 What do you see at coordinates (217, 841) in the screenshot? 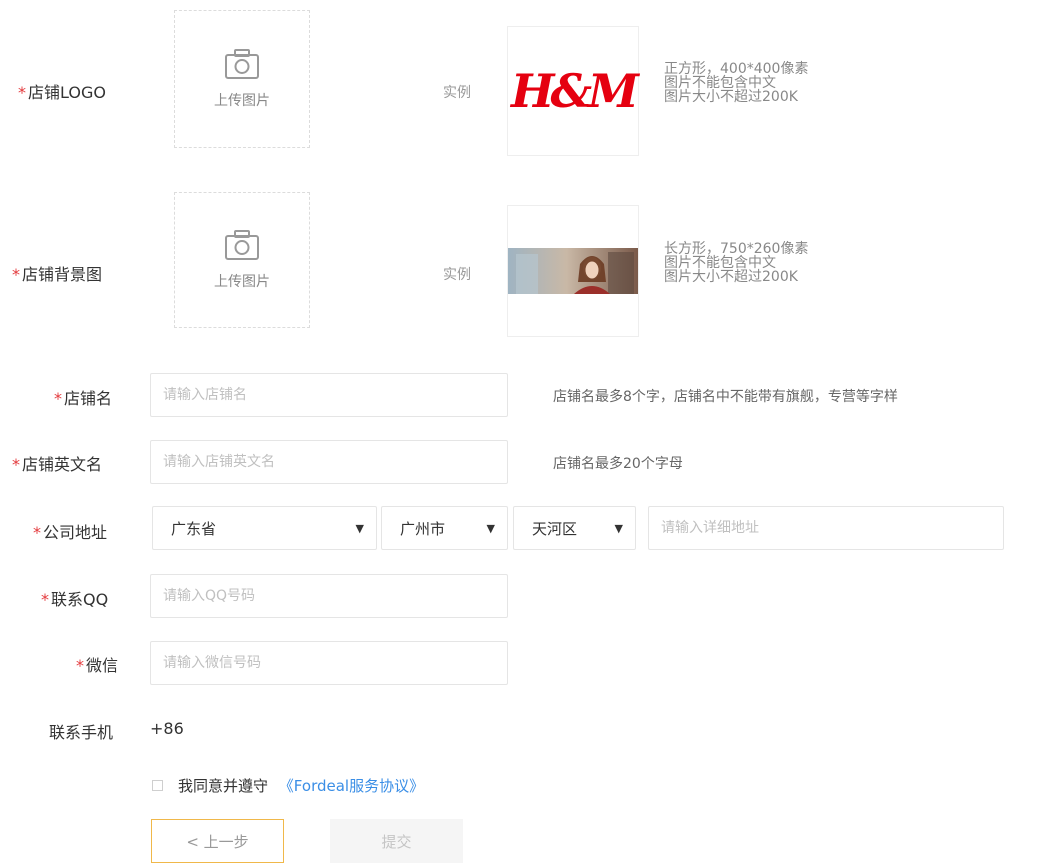
I see `previous-step-button: < 上一步` at bounding box center [217, 841].